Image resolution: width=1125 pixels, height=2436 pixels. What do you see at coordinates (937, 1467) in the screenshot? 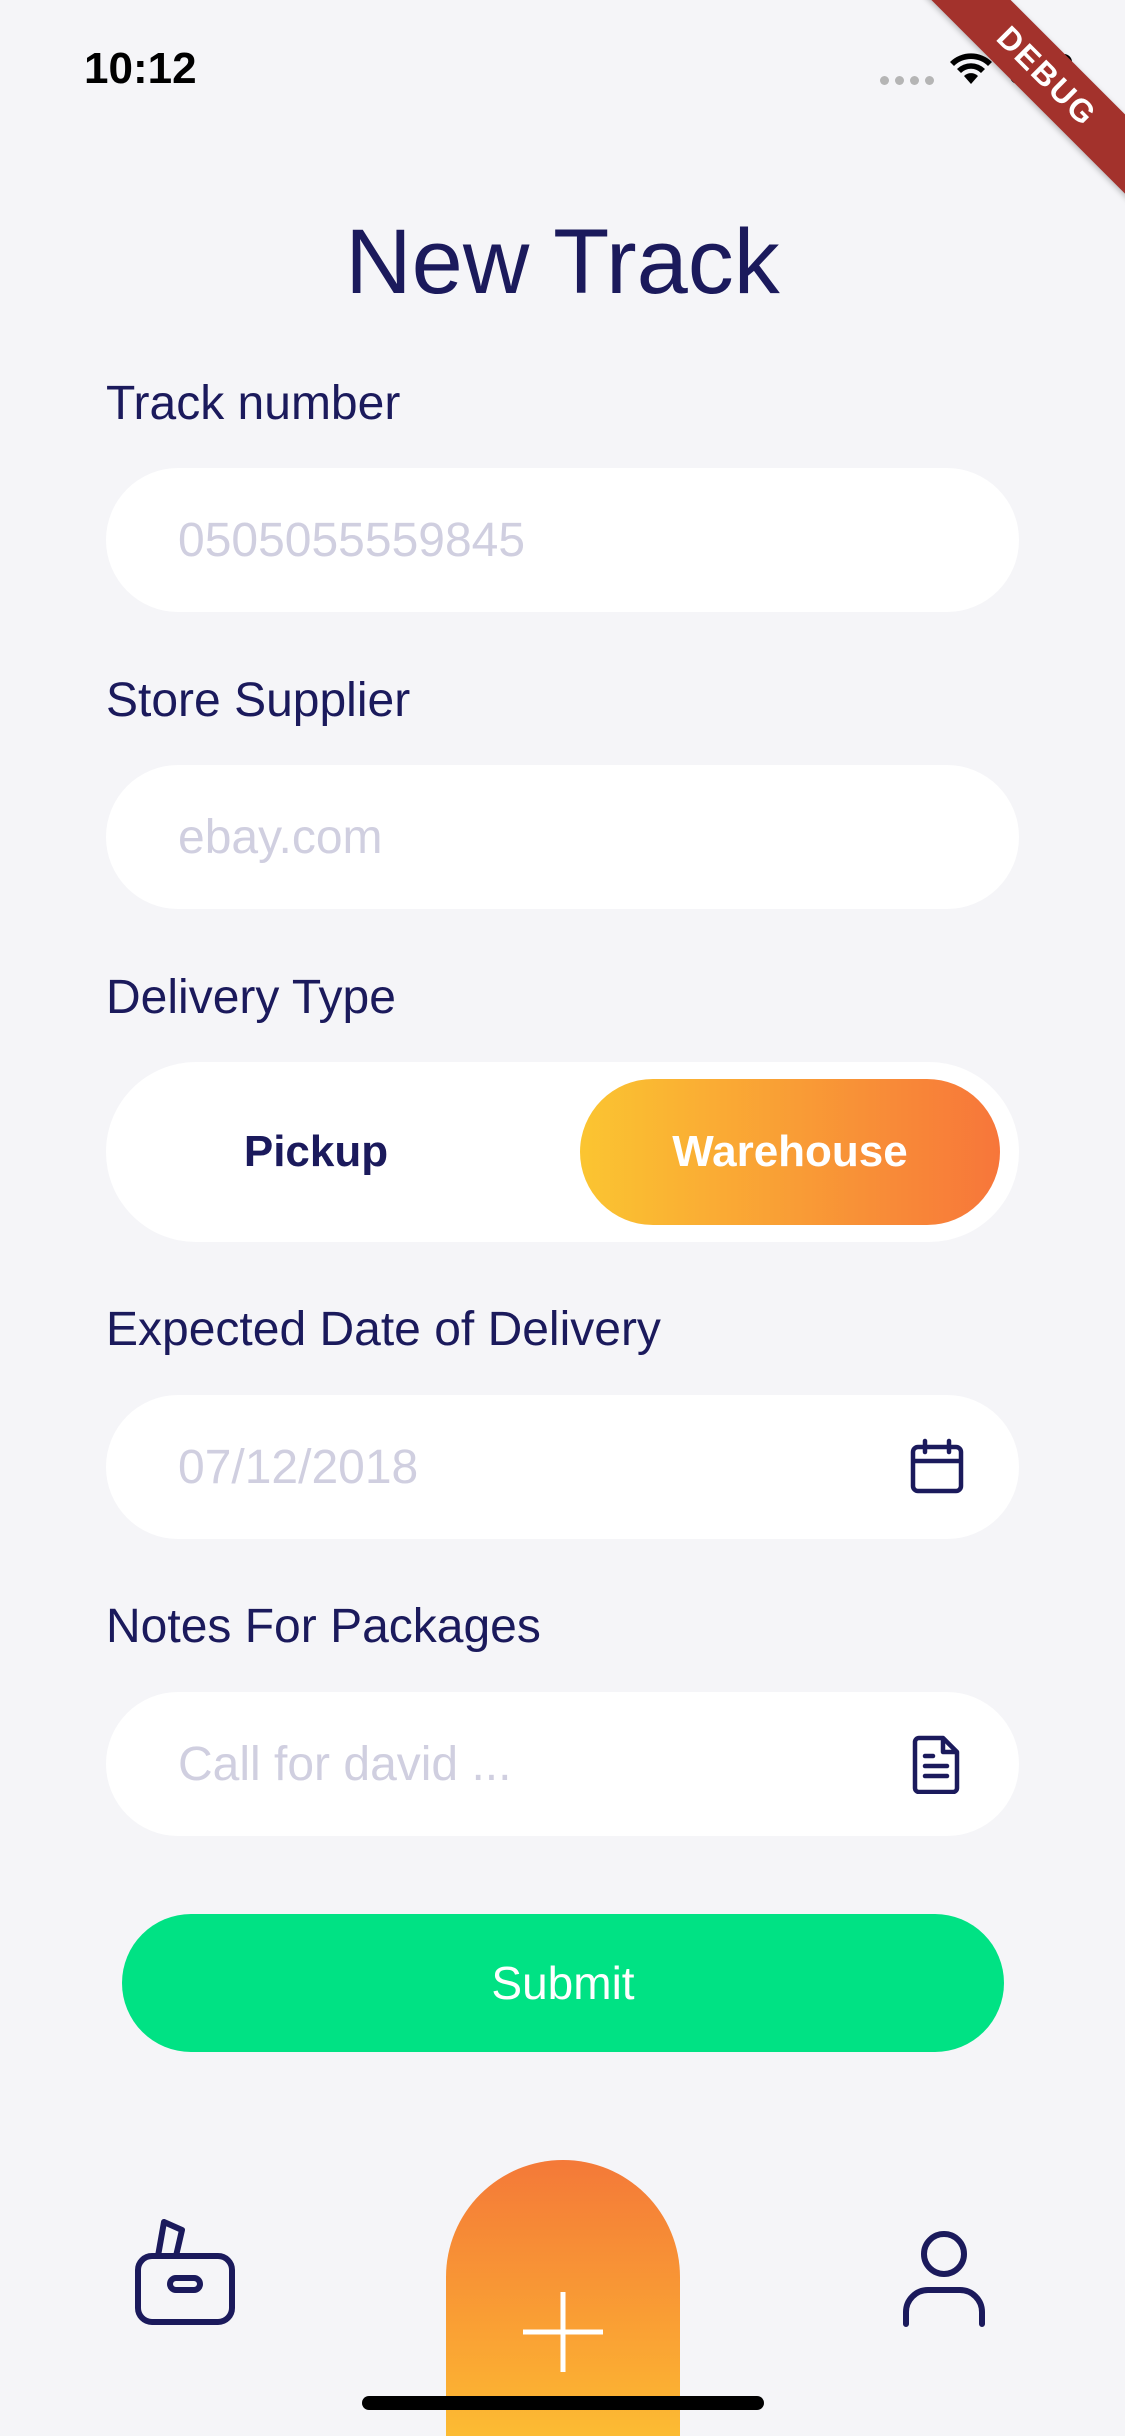
I see `calendar-icon` at bounding box center [937, 1467].